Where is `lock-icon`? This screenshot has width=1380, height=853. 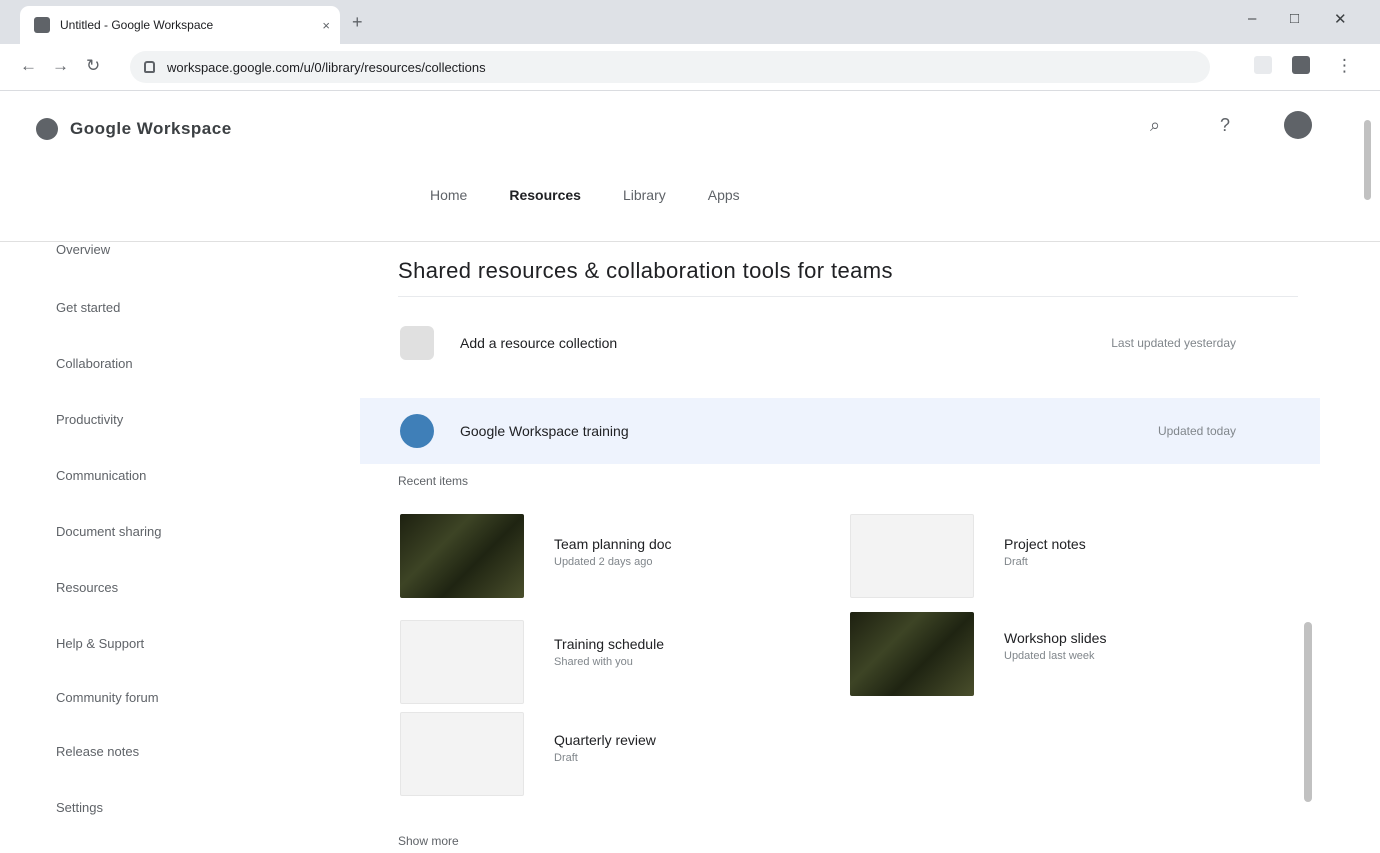
lock-icon is located at coordinates (149, 67).